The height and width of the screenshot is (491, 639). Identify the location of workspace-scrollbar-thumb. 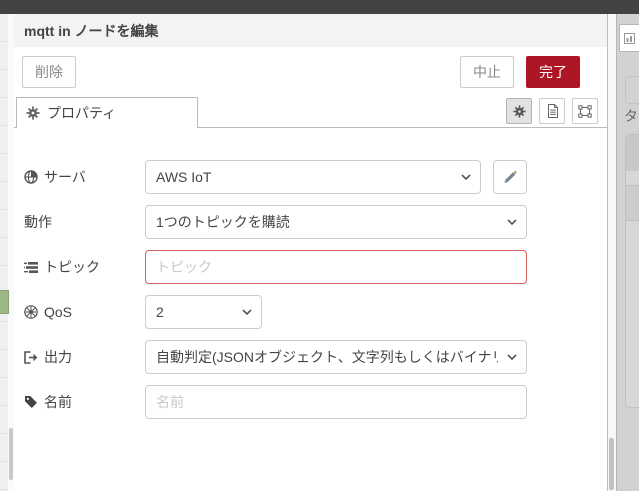
(611, 464).